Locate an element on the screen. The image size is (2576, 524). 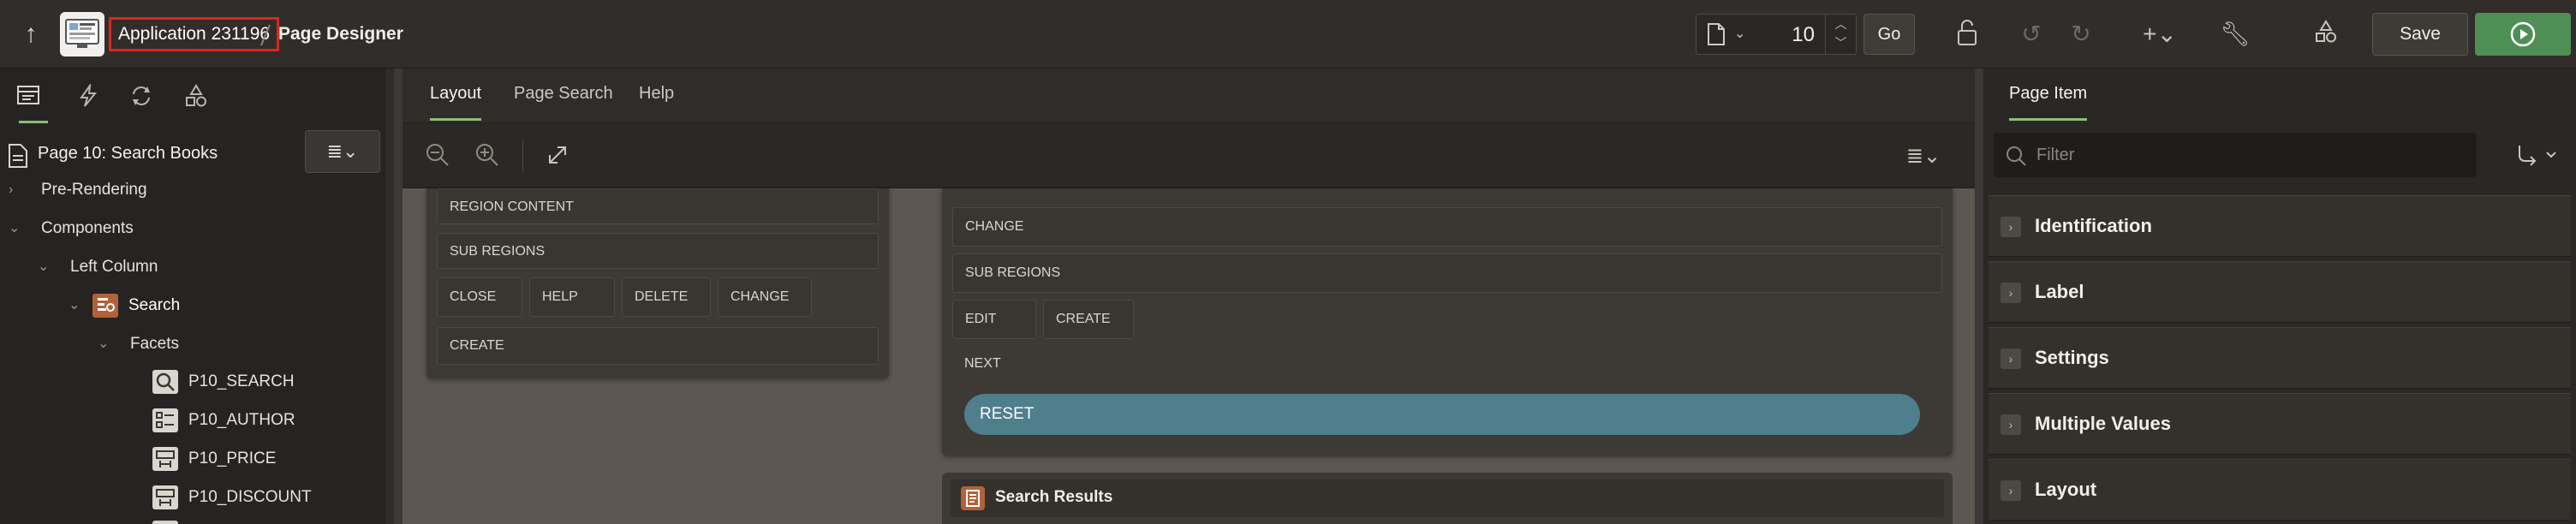
application-name: Application 231196 is located at coordinates (194, 34).